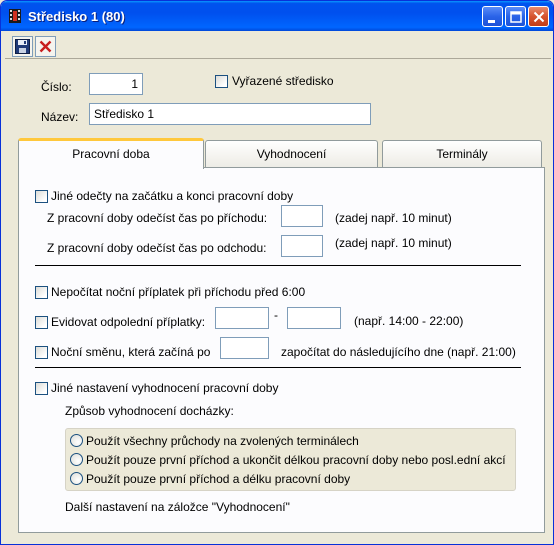 This screenshot has height=545, width=554. What do you see at coordinates (393, 218) in the screenshot?
I see `prichod-hint: (zadej např. 10 minut)` at bounding box center [393, 218].